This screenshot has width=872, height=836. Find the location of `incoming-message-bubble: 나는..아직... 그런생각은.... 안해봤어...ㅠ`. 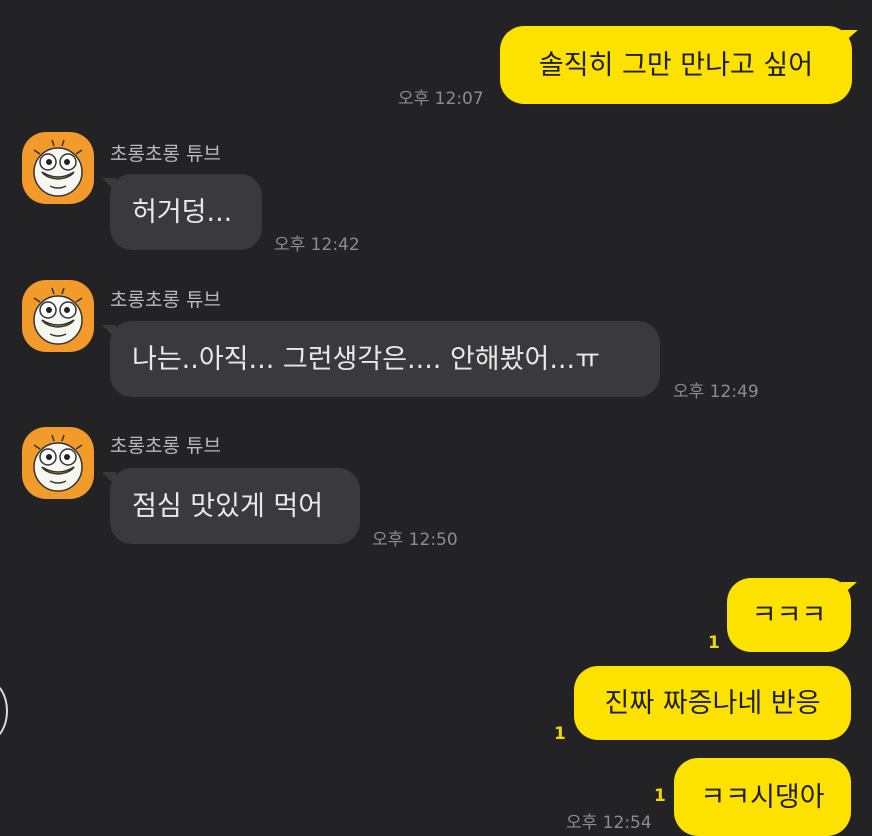

incoming-message-bubble: 나는..아직... 그런생각은.... 안해봤어...ㅠ is located at coordinates (385, 359).